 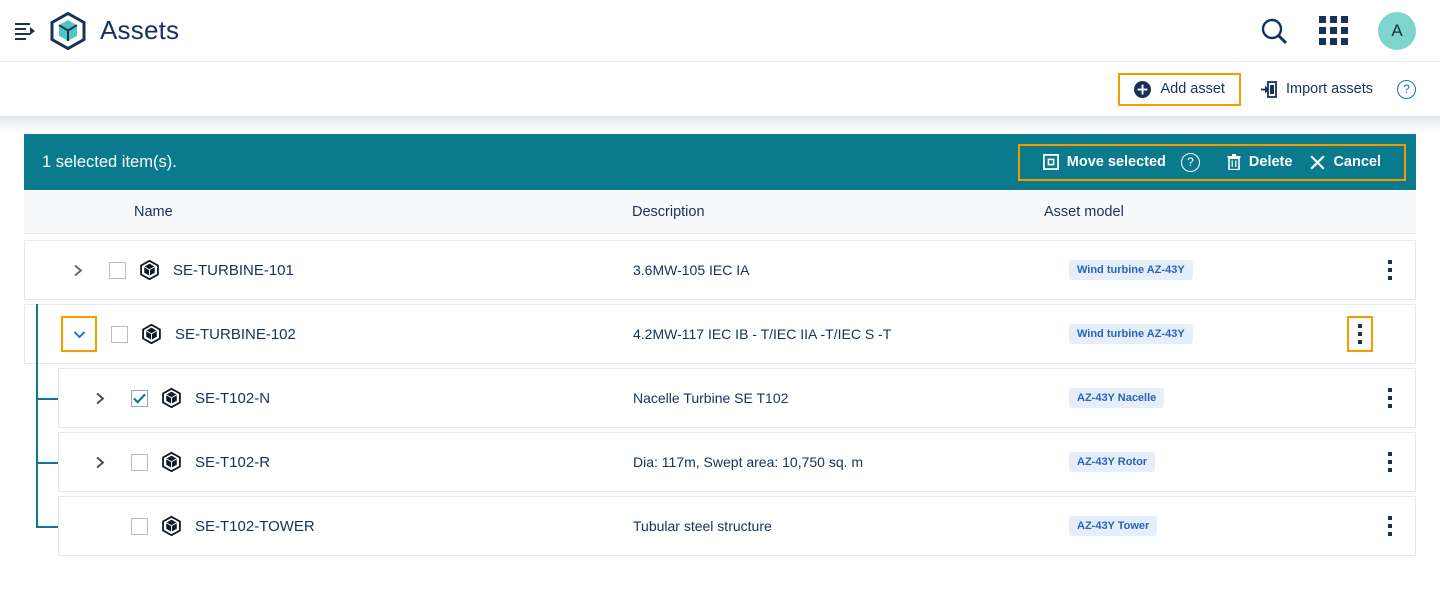 I want to click on row-name-cell: SE-T102-TOWER, so click(x=199, y=526).